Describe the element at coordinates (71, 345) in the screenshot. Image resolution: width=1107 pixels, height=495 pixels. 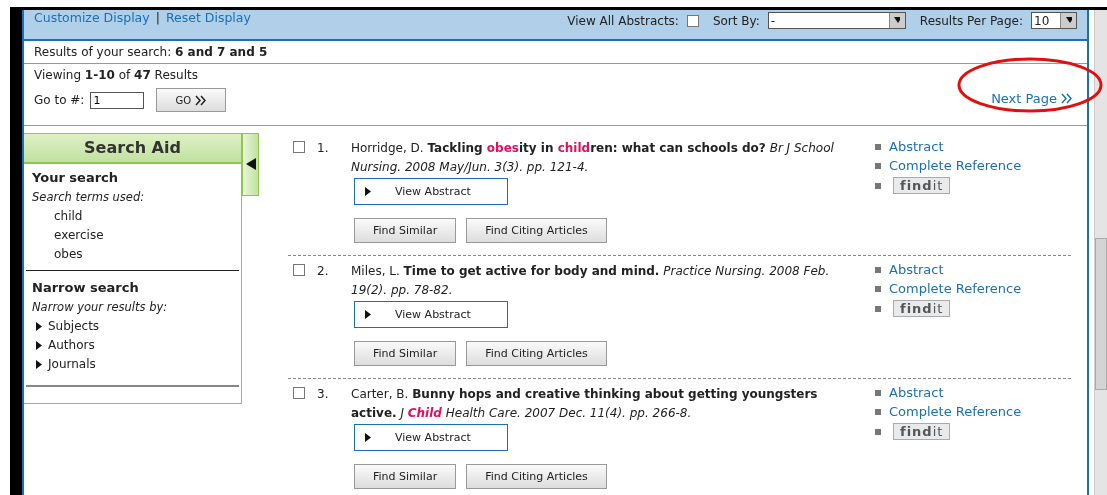
I see `facet-link: Authors` at that location.